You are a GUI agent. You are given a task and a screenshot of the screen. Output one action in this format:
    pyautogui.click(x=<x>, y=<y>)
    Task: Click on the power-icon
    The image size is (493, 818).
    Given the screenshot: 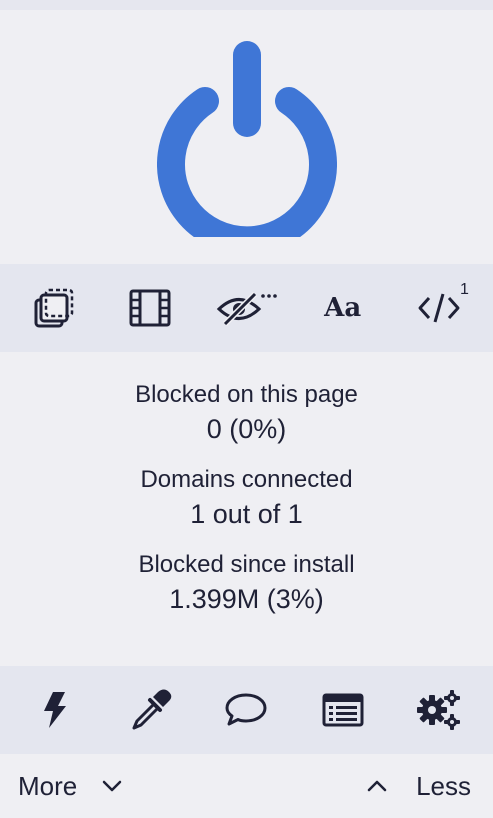 What is the action you would take?
    pyautogui.click(x=246, y=139)
    